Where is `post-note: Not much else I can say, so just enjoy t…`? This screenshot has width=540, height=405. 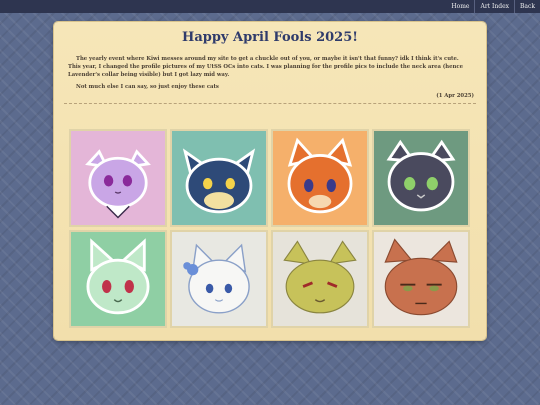
post-note: Not much else I can say, so just enjoy t… is located at coordinates (147, 87).